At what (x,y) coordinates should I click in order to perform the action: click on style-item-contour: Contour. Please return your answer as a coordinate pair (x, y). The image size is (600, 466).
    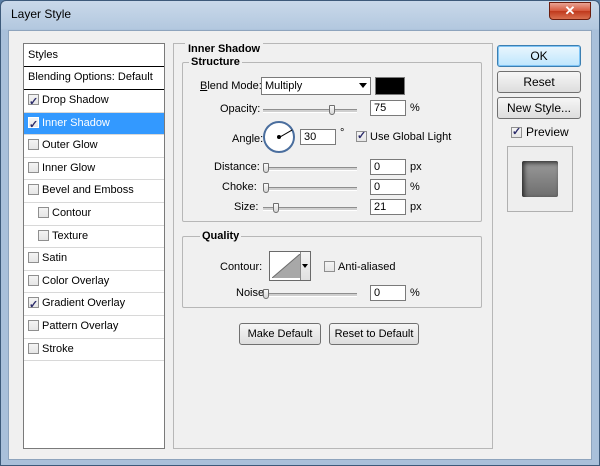
    Looking at the image, I should click on (94, 214).